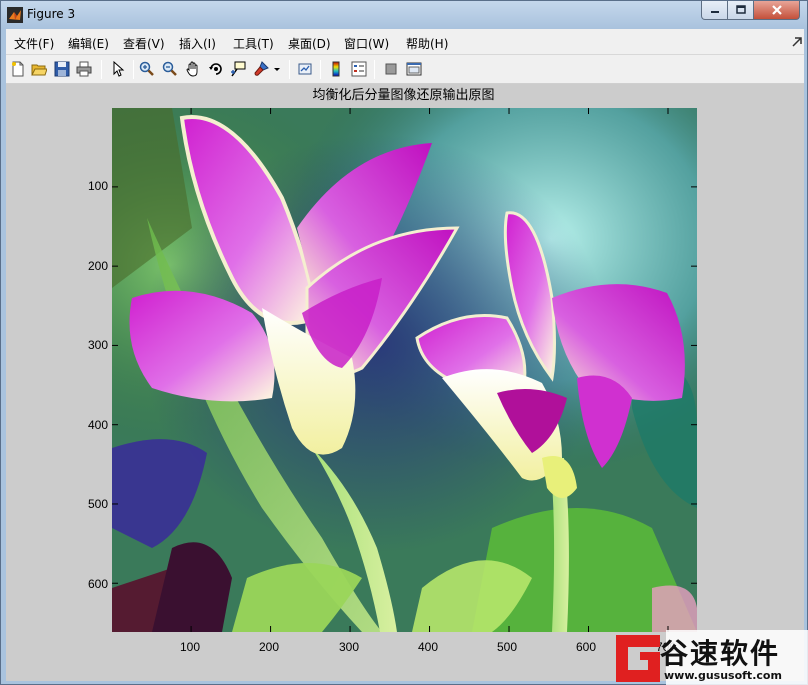 This screenshot has height=685, width=808. I want to click on y-tick-label: 600, so click(97, 584).